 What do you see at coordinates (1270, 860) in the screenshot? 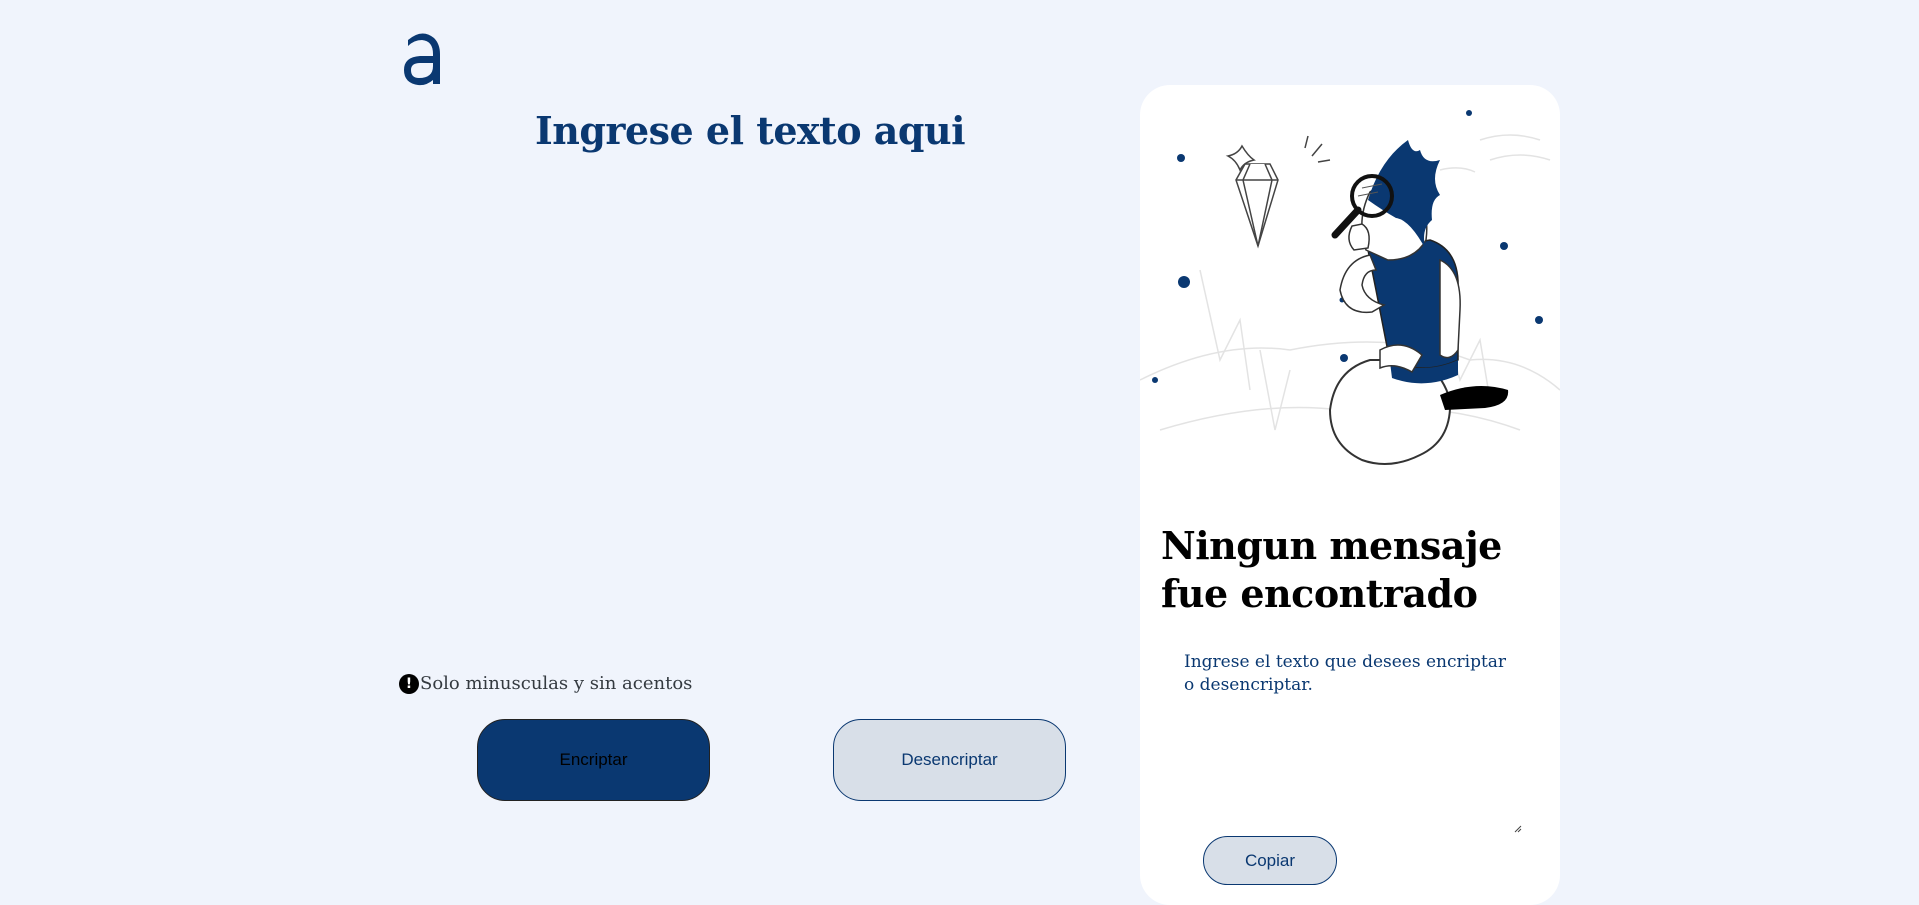
I see `copy-button: Copiar` at bounding box center [1270, 860].